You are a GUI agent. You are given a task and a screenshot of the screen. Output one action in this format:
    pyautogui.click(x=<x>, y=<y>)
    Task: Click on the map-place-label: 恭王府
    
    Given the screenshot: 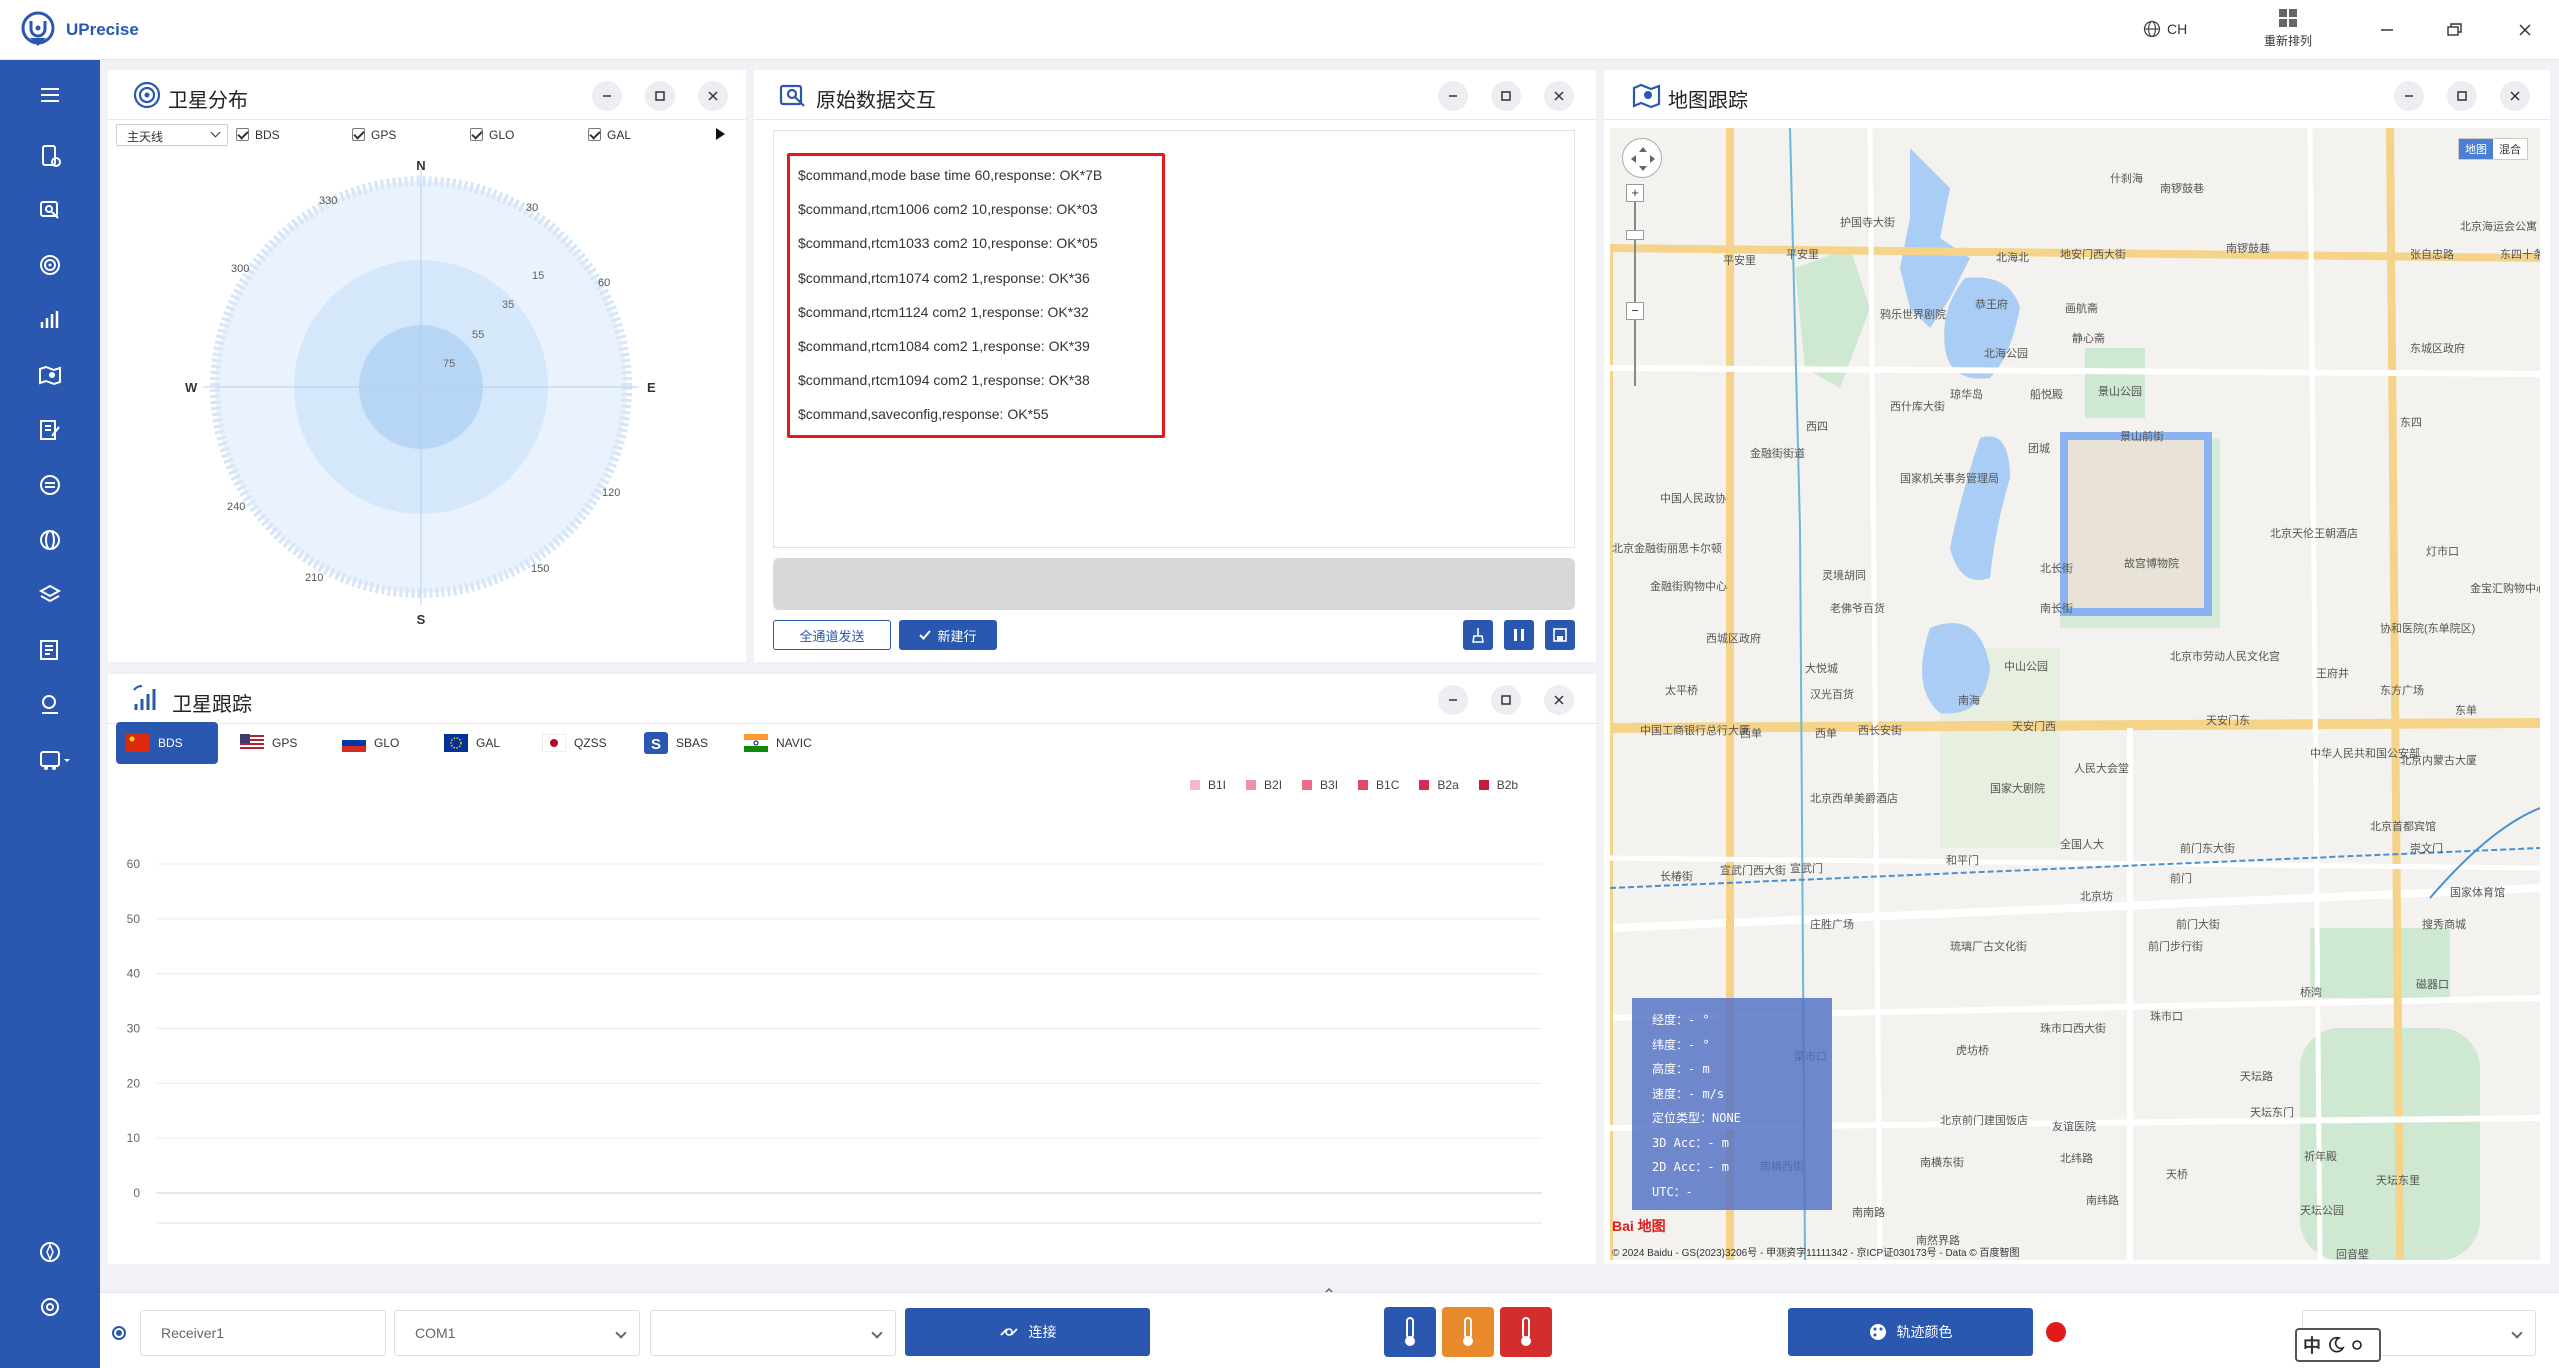 What is the action you would take?
    pyautogui.click(x=1991, y=305)
    